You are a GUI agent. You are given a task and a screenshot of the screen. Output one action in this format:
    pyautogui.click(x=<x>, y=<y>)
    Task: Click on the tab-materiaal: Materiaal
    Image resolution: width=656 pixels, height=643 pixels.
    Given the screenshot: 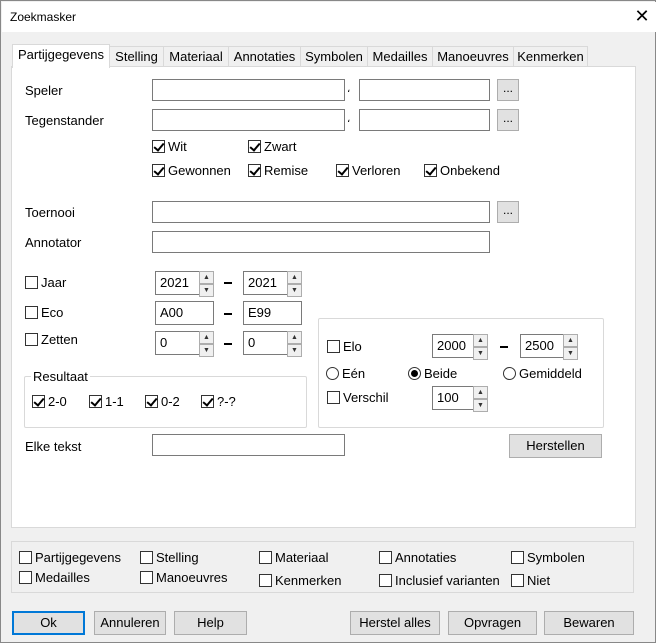 What is the action you would take?
    pyautogui.click(x=196, y=56)
    